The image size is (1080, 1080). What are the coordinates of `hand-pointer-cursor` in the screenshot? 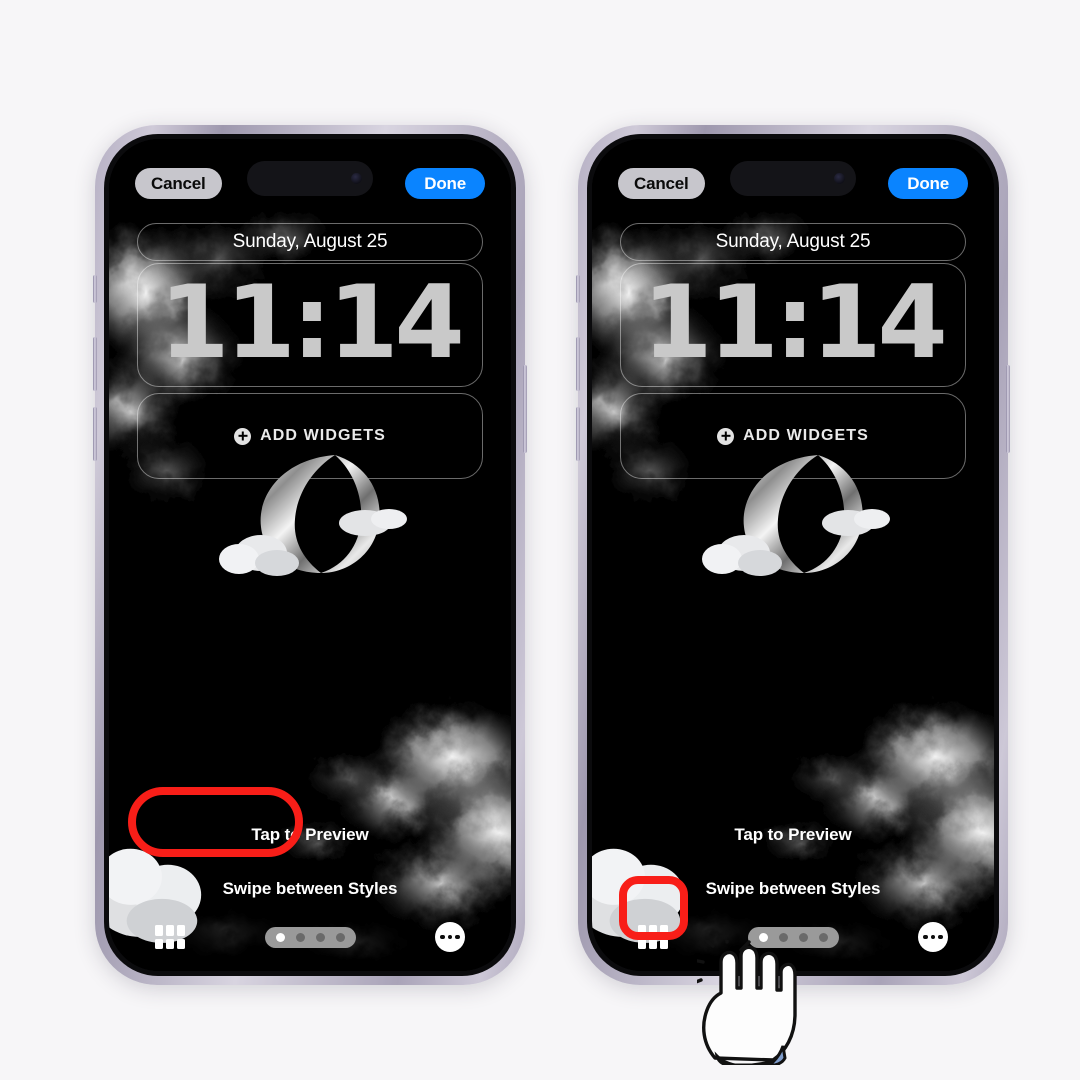 It's located at (752, 1002).